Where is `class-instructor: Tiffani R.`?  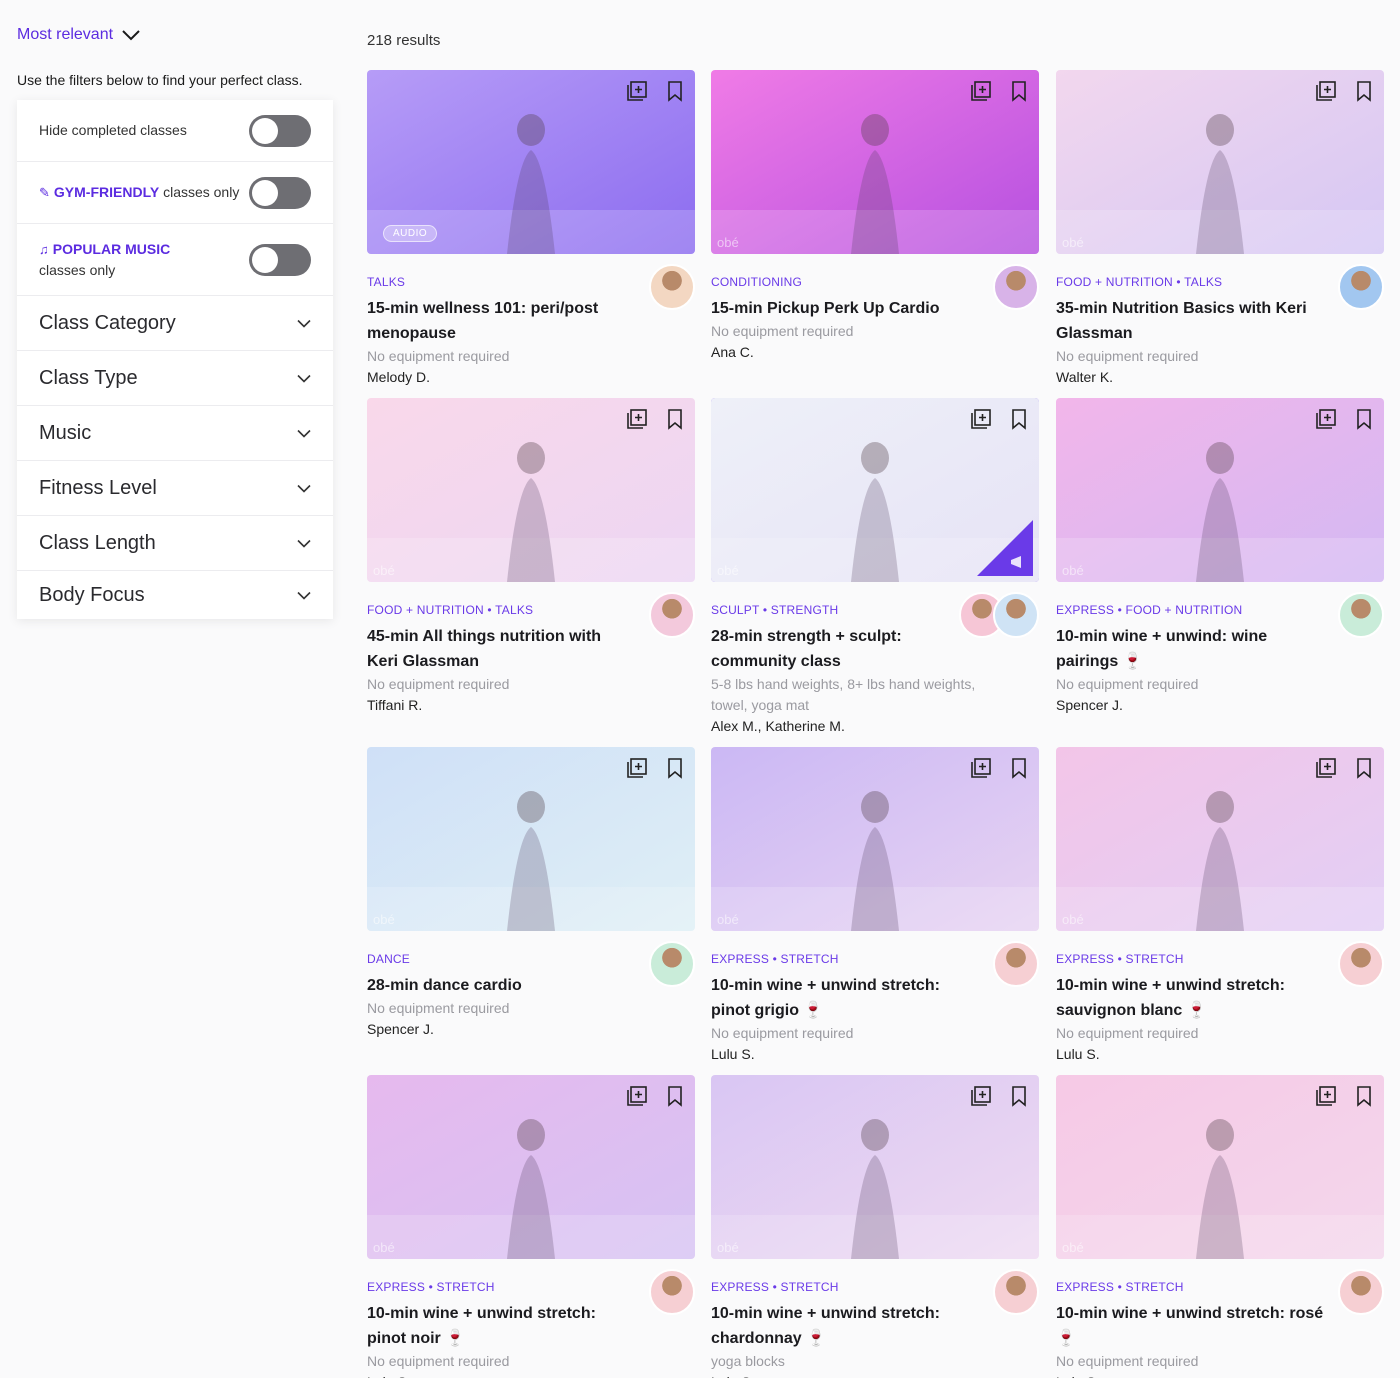 class-instructor: Tiffani R. is located at coordinates (395, 705).